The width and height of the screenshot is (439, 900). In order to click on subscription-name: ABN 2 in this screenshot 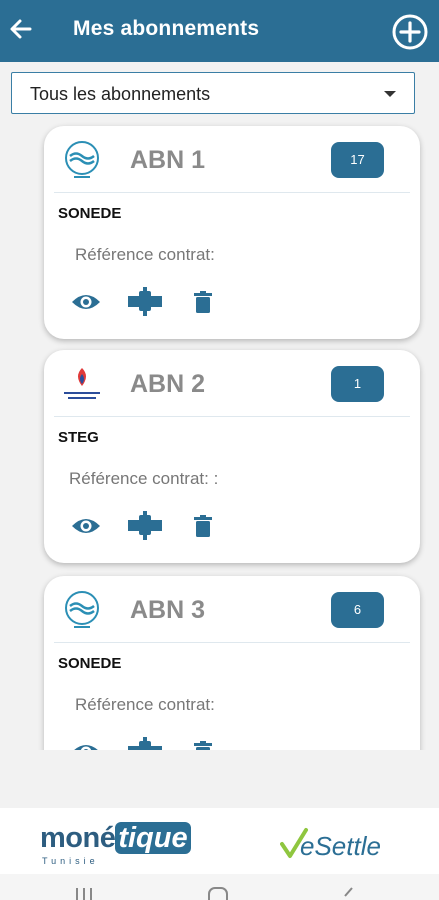, I will do `click(168, 384)`.